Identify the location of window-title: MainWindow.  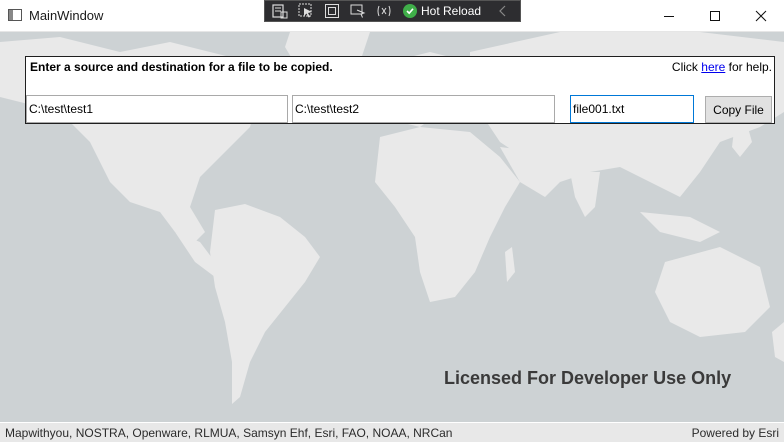
(66, 15).